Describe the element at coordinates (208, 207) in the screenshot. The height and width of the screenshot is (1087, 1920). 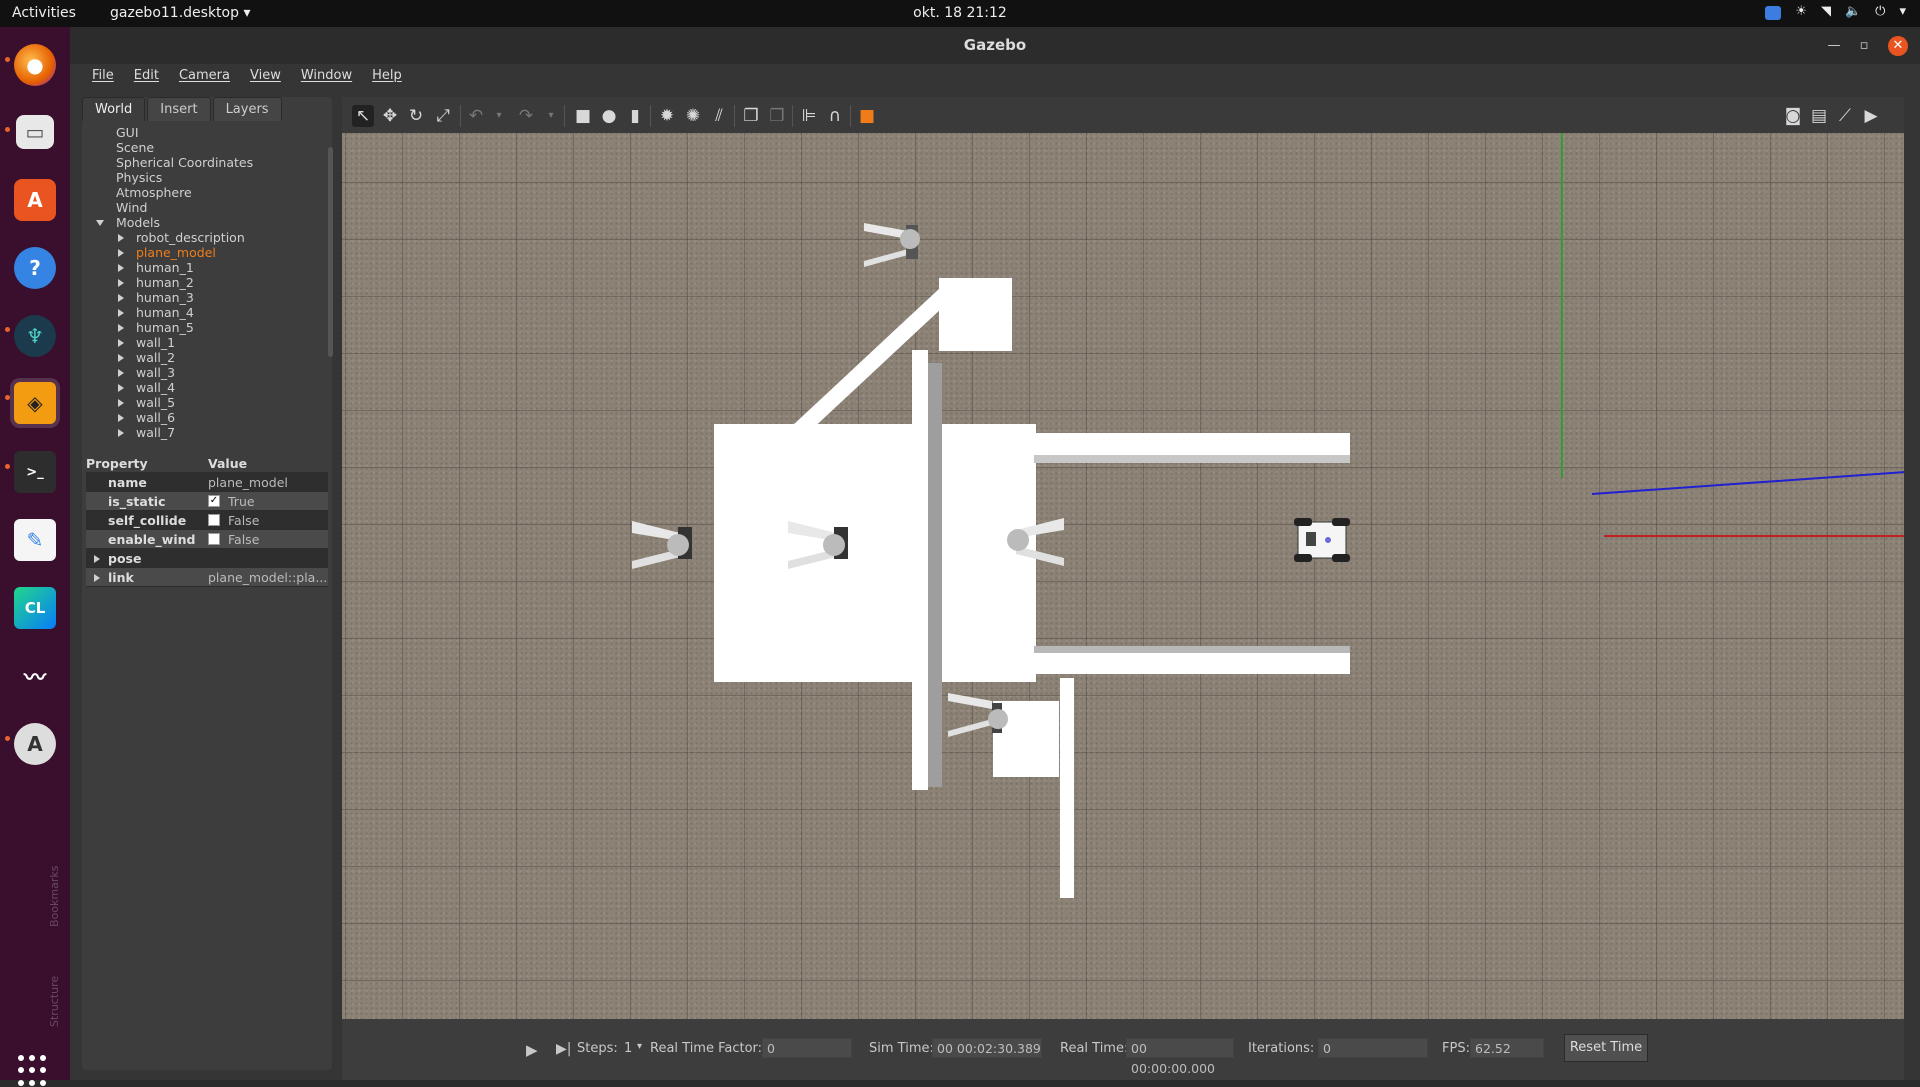
I see `tree-item-wind: Wind` at that location.